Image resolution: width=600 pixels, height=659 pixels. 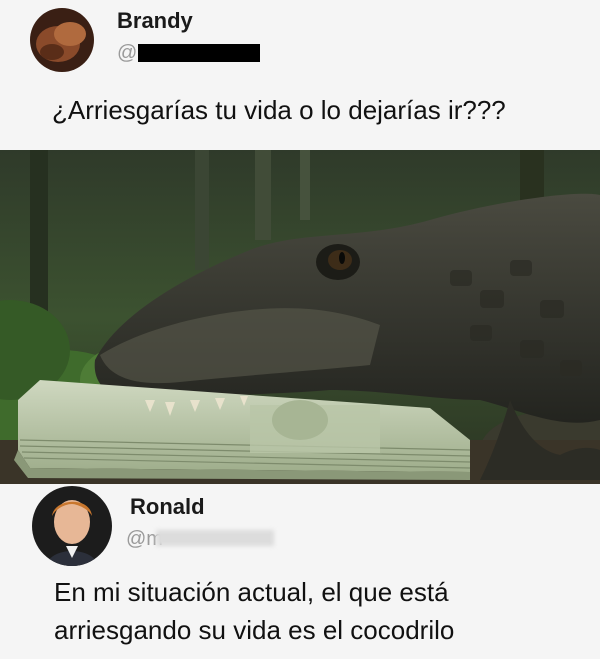 I want to click on brandy-name: Brandy, so click(x=155, y=21).